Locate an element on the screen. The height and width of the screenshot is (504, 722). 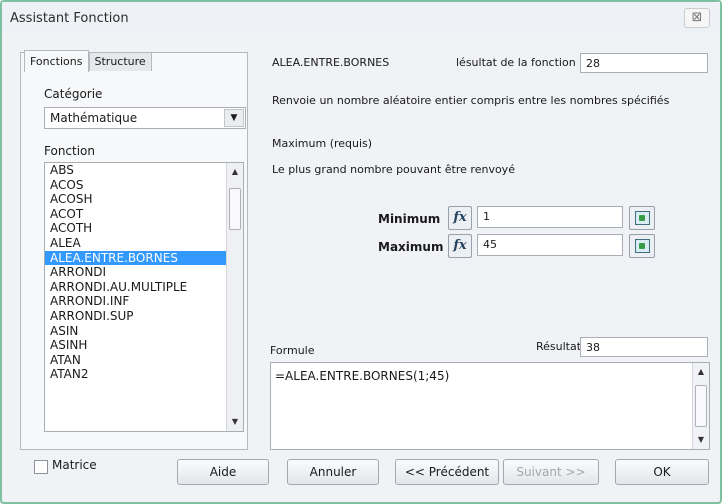
function-list-scrollbar: ▲ ▼ is located at coordinates (234, 297).